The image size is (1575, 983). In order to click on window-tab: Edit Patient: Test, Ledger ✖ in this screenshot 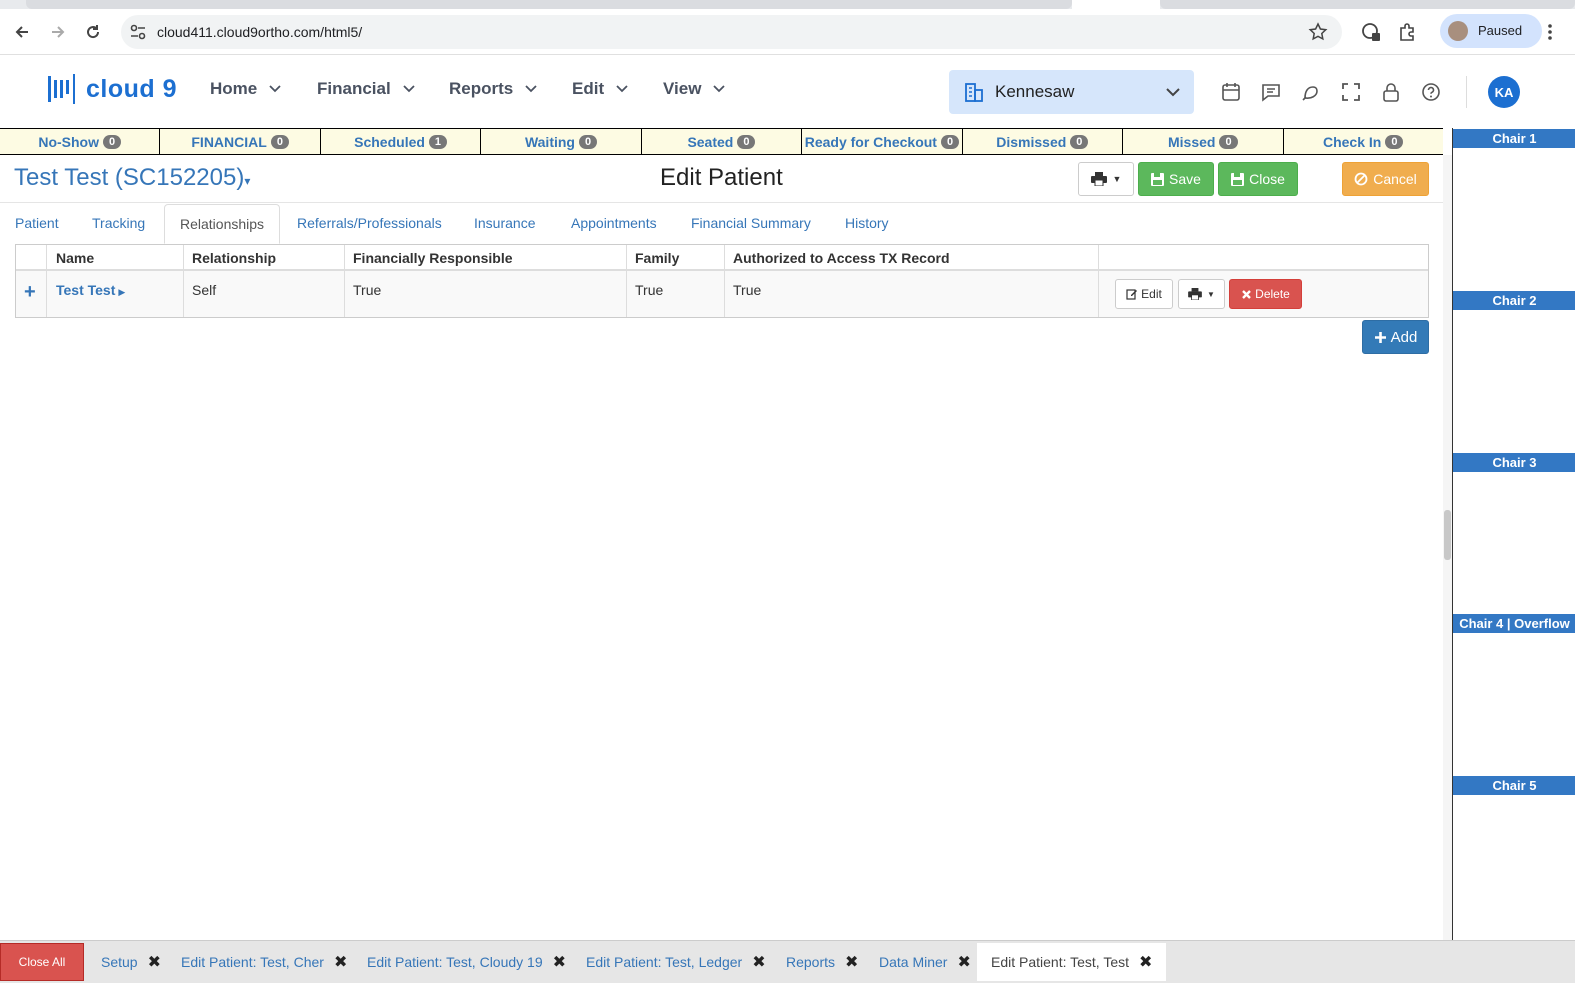, I will do `click(676, 962)`.